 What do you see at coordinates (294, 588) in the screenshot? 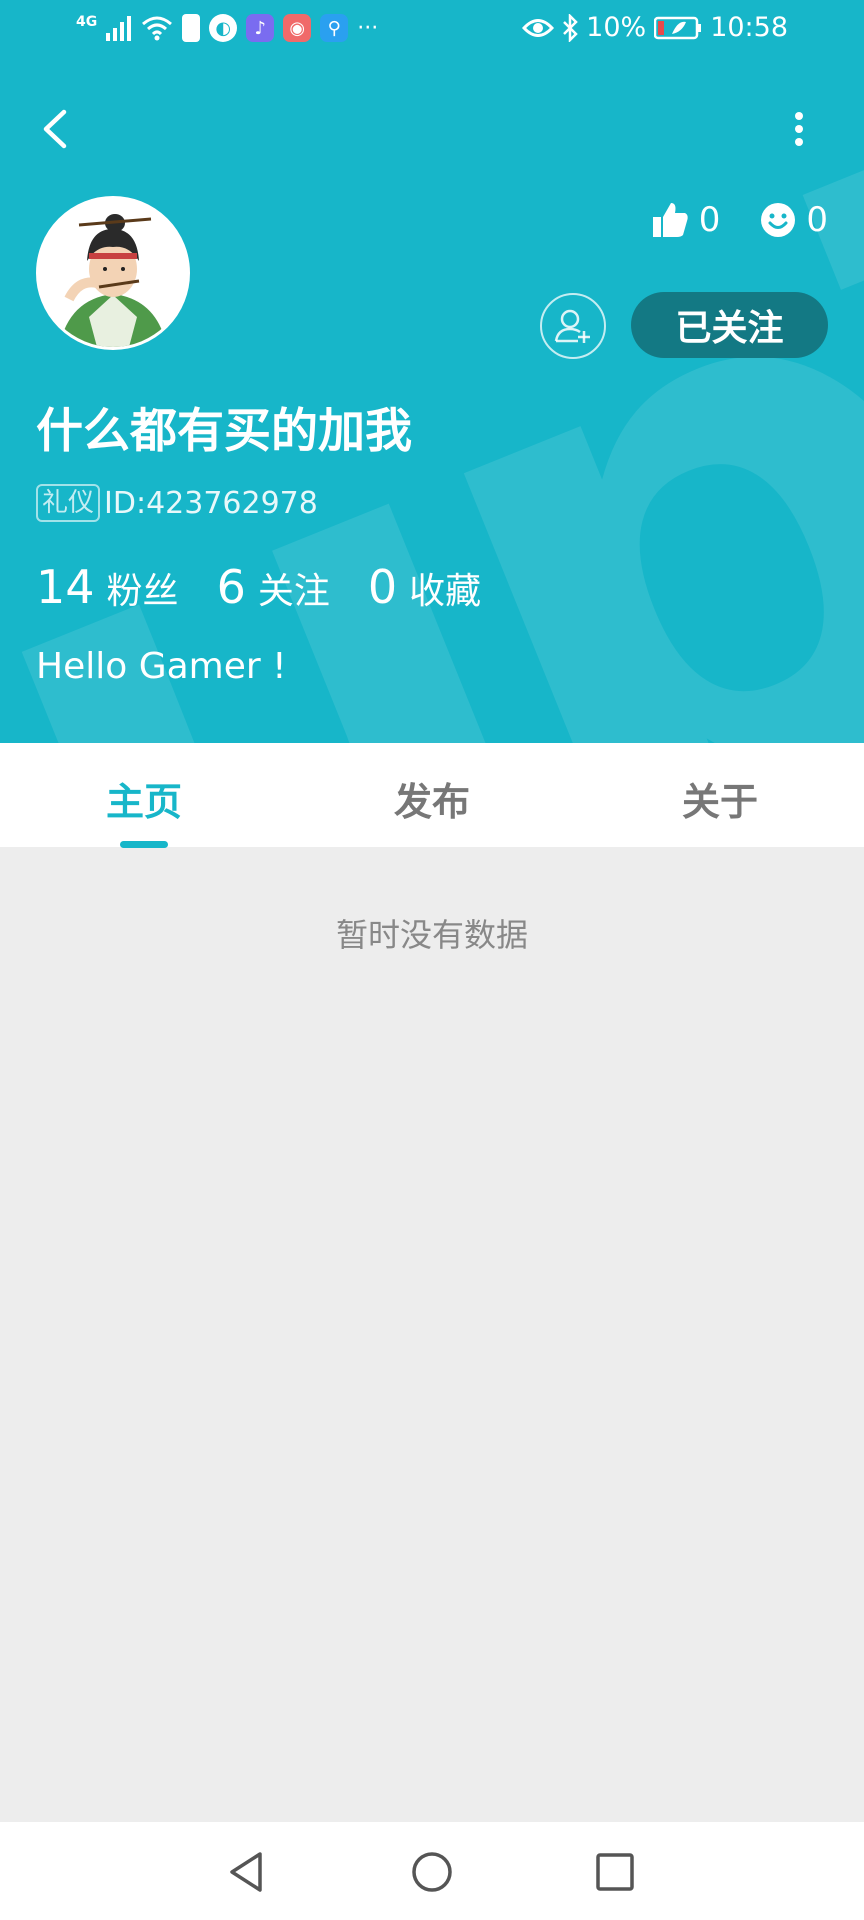
I see `following-label: 关注` at bounding box center [294, 588].